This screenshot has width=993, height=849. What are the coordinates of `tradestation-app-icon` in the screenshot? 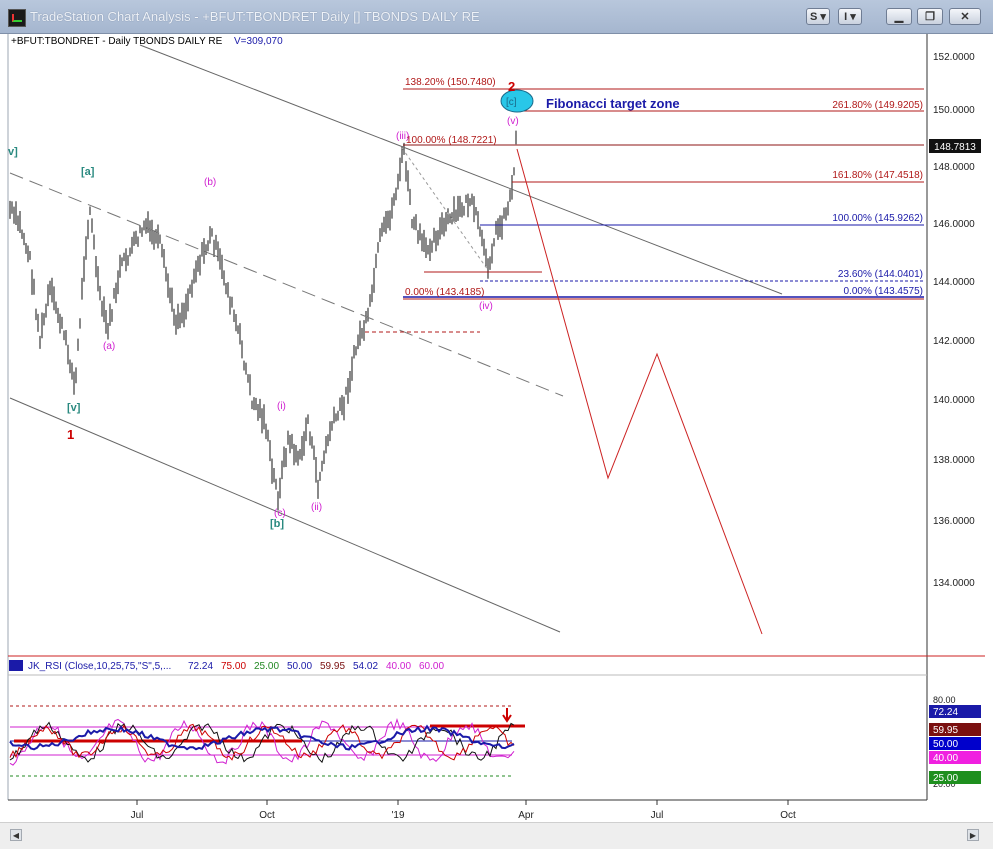 It's located at (17, 18).